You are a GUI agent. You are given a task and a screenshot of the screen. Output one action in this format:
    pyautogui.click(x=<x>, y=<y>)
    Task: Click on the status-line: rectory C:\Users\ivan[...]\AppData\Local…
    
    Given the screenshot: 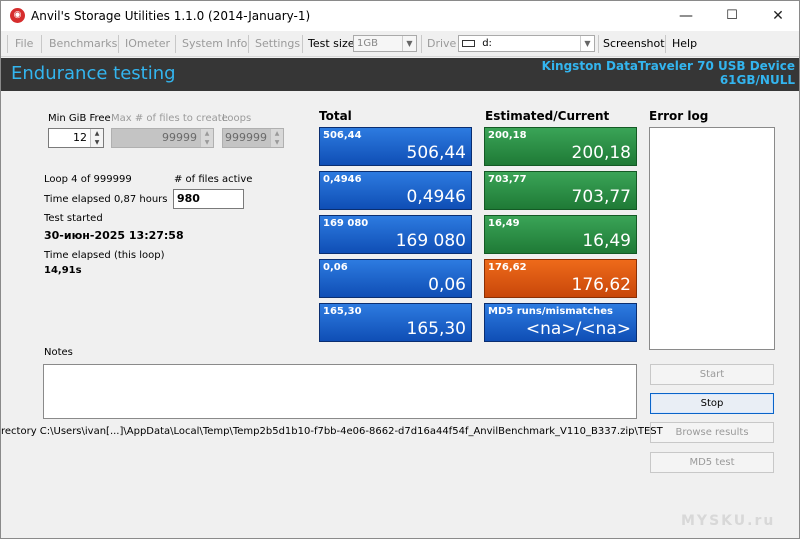 What is the action you would take?
    pyautogui.click(x=332, y=431)
    